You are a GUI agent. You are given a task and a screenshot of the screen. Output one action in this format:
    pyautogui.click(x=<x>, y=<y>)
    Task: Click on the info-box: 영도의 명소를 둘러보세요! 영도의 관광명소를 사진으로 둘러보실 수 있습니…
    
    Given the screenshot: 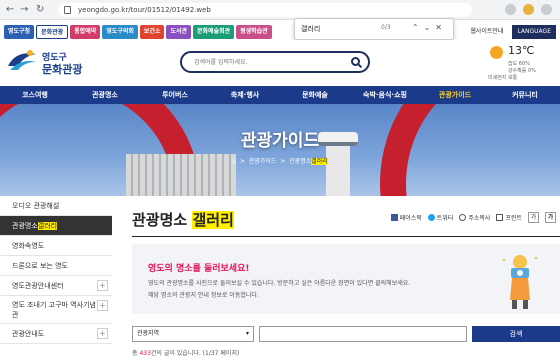 What is the action you would take?
    pyautogui.click(x=346, y=279)
    